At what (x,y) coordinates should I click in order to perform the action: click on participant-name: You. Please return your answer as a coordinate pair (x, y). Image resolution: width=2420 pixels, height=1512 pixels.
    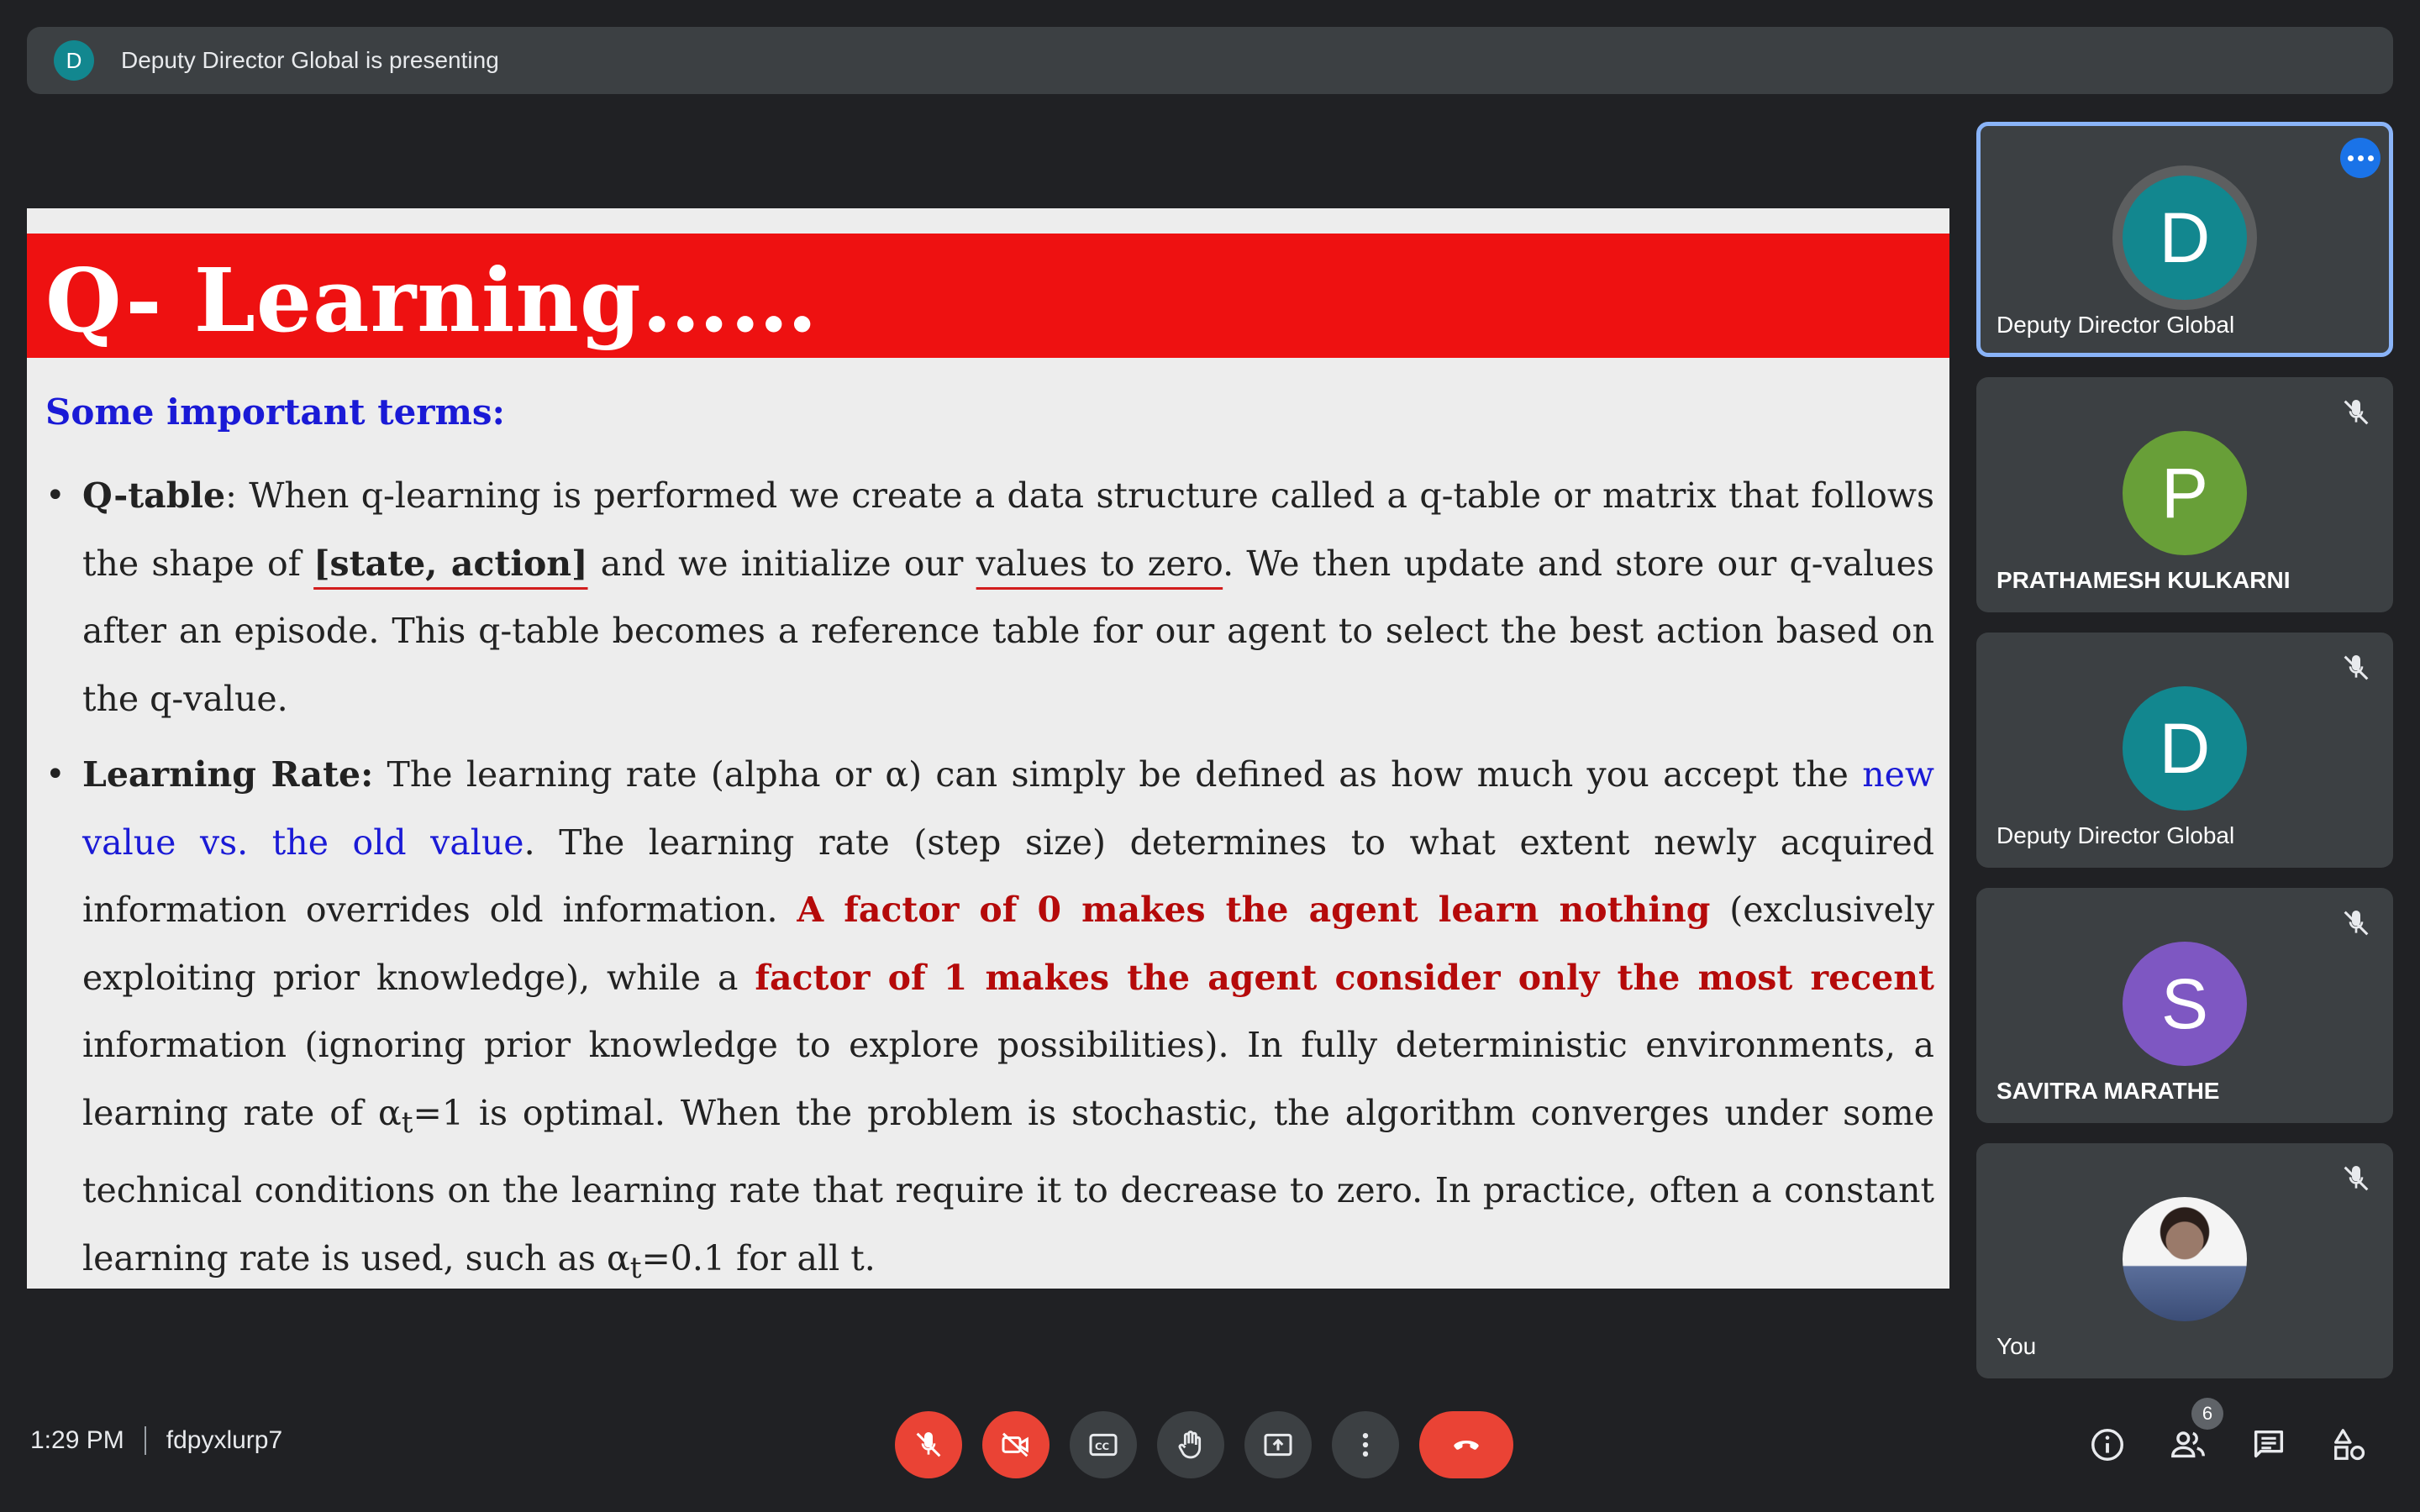
    Looking at the image, I should click on (2016, 1346).